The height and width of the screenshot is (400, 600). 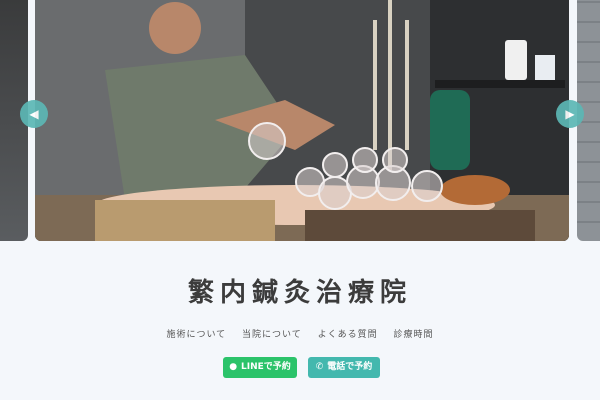 What do you see at coordinates (319, 367) in the screenshot?
I see `phone-icon: ✆` at bounding box center [319, 367].